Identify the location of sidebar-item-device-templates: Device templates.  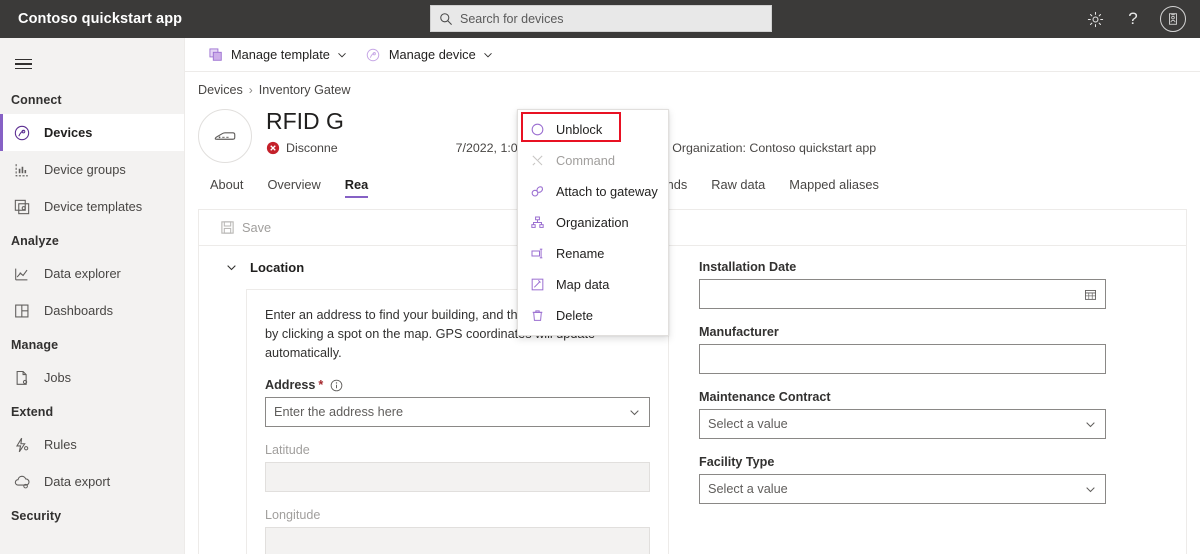
(92, 206).